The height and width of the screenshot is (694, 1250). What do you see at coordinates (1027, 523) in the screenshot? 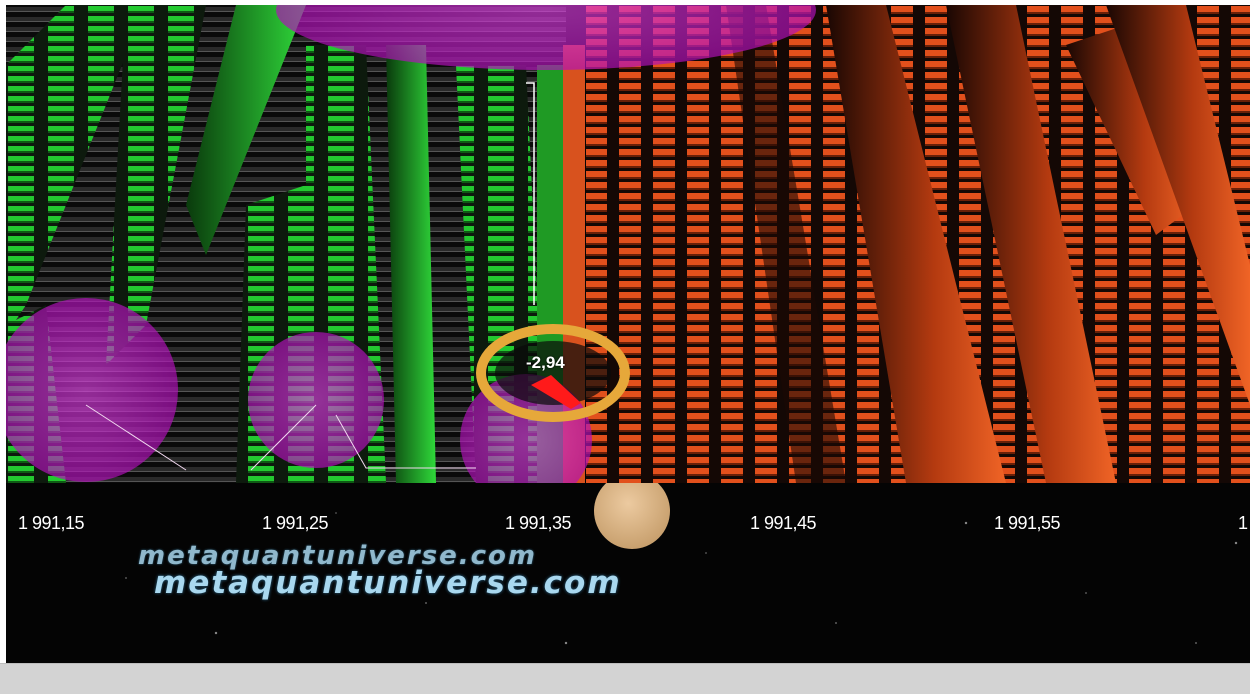
I see `price-axis-label: 1 991,55` at bounding box center [1027, 523].